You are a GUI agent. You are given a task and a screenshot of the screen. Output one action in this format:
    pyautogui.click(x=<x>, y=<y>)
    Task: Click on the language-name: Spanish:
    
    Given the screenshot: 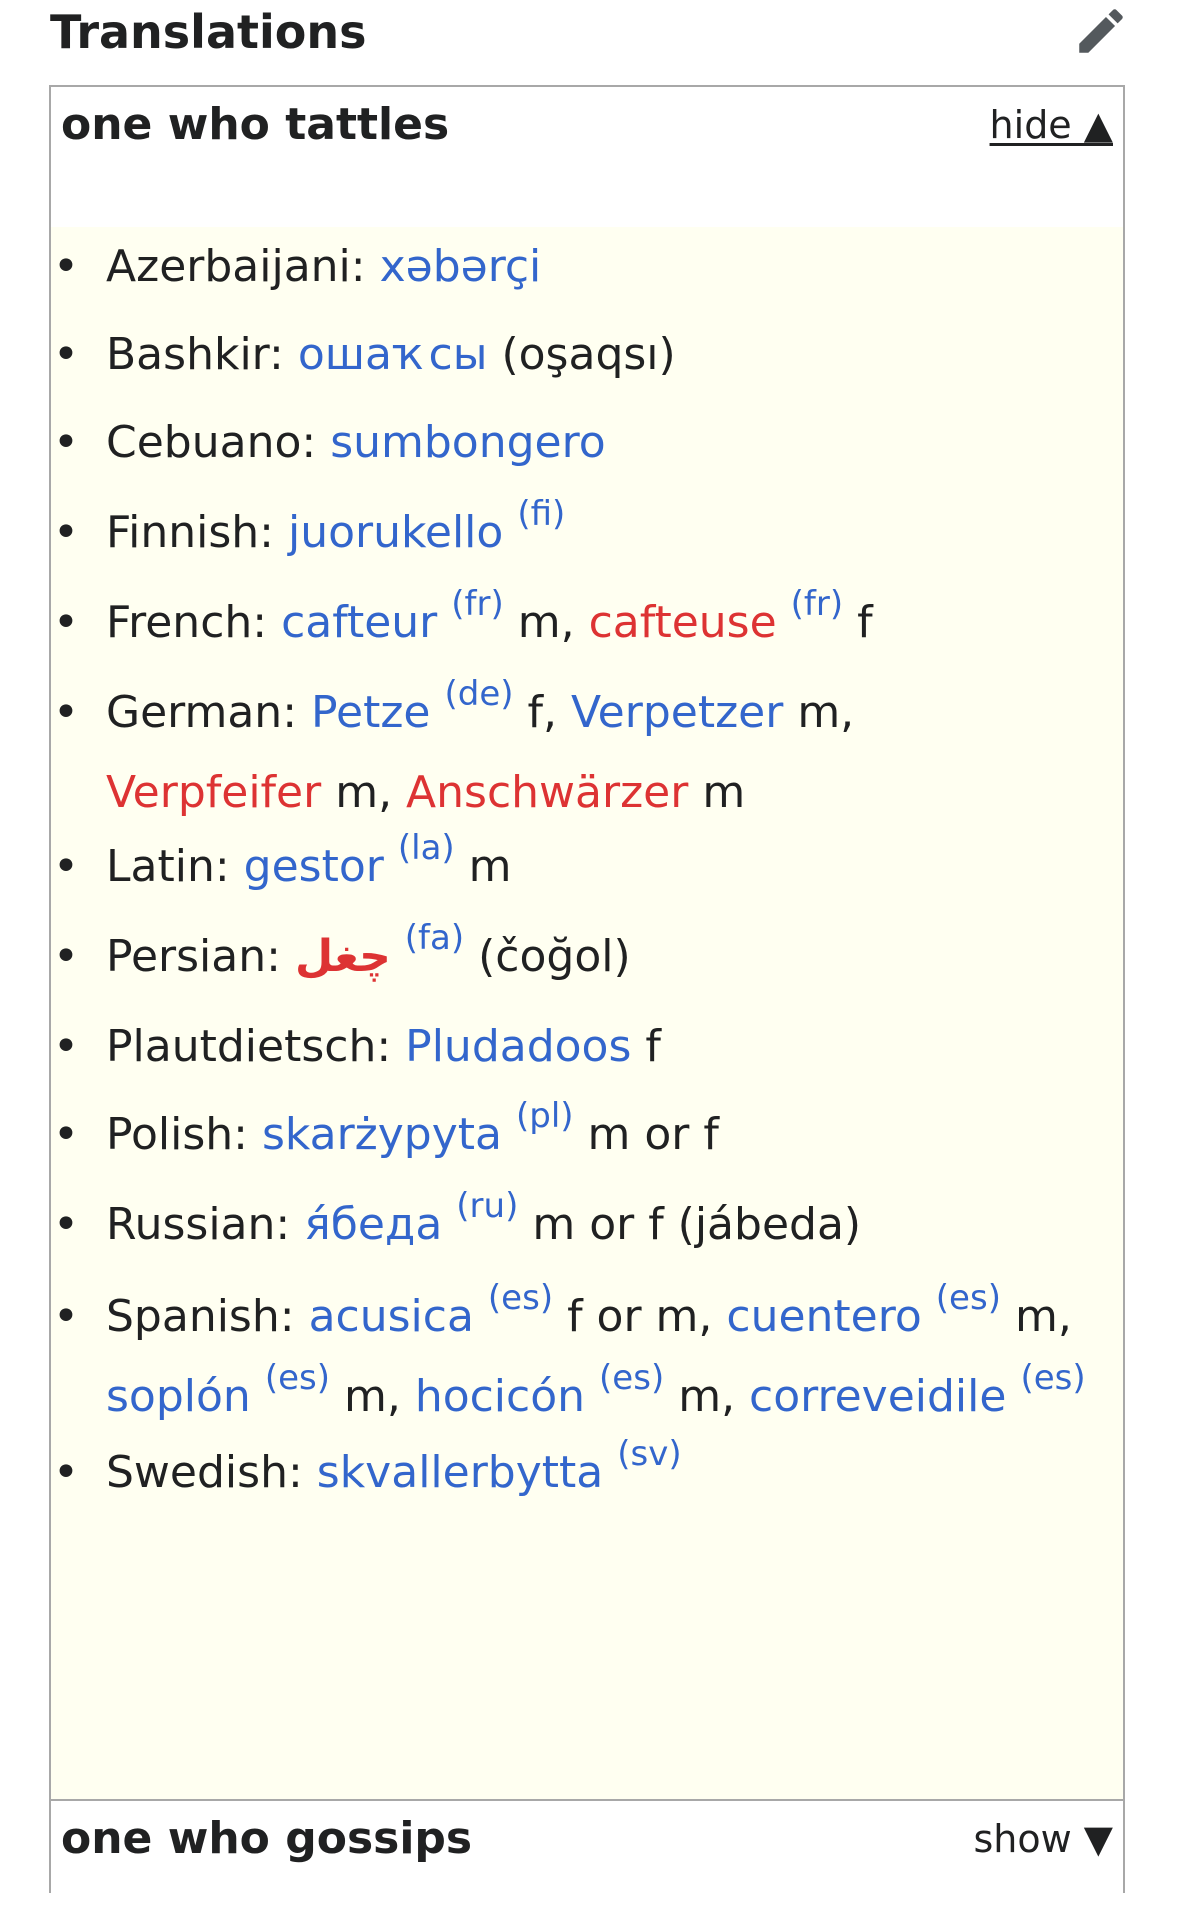 What is the action you would take?
    pyautogui.click(x=200, y=1316)
    